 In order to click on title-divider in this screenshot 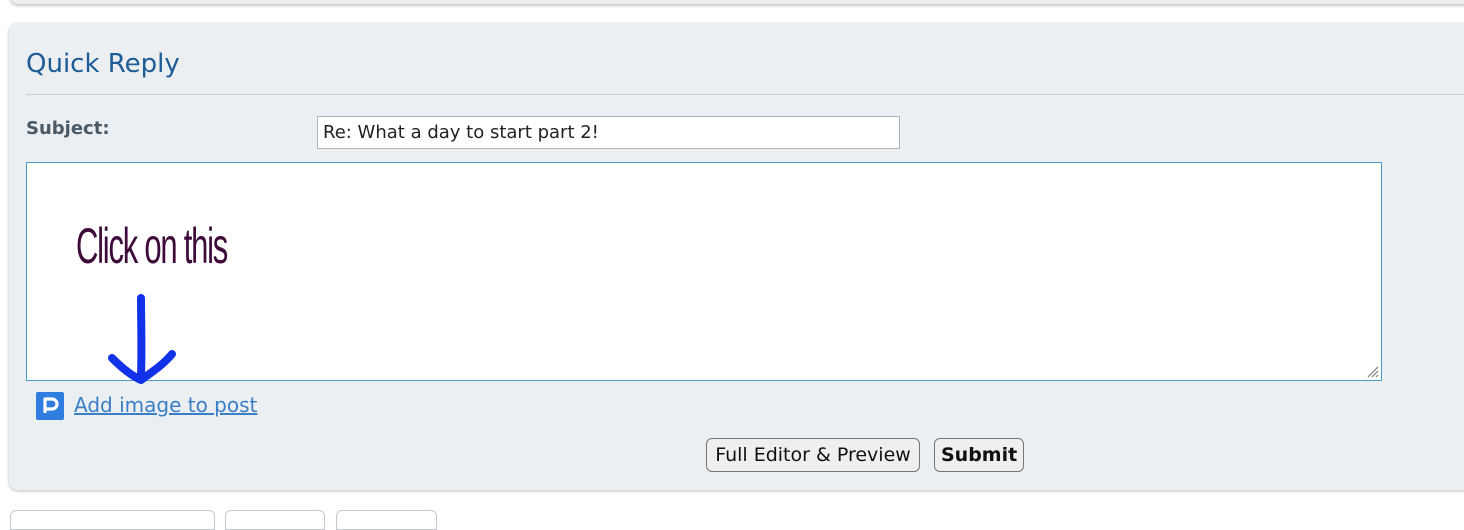, I will do `click(745, 94)`.